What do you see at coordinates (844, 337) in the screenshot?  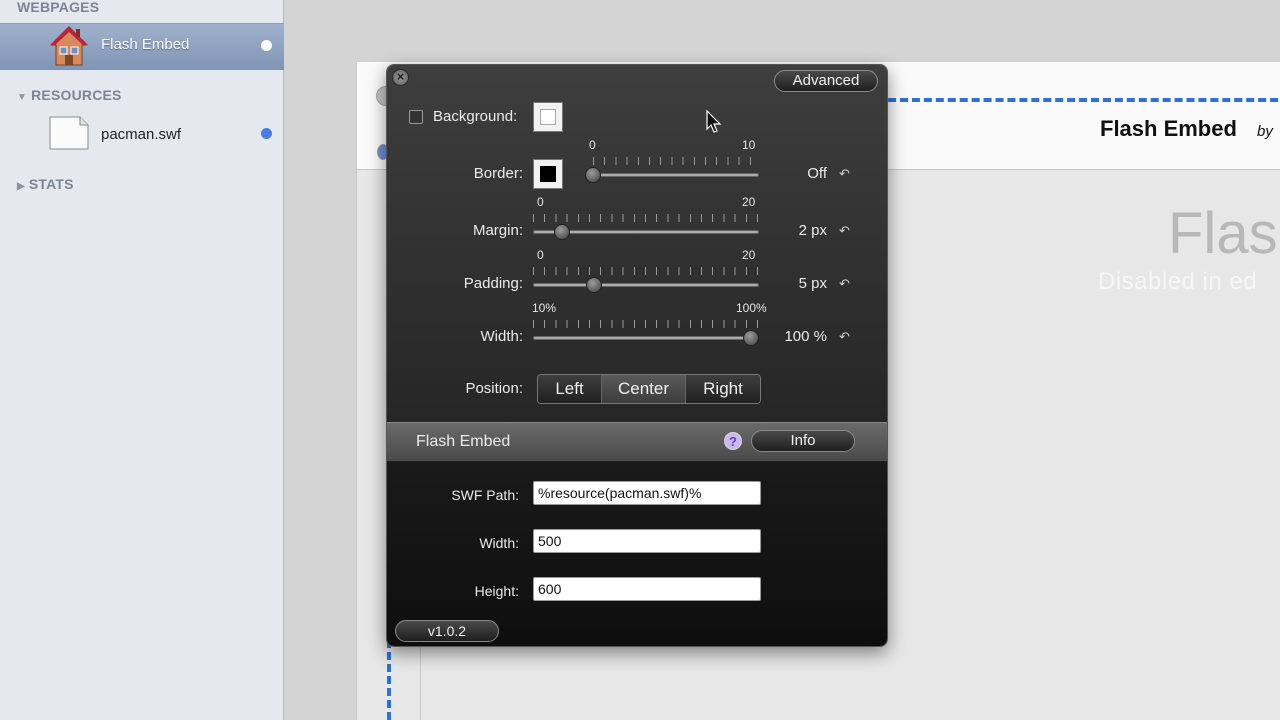 I see `width-reset-icon: ↶` at bounding box center [844, 337].